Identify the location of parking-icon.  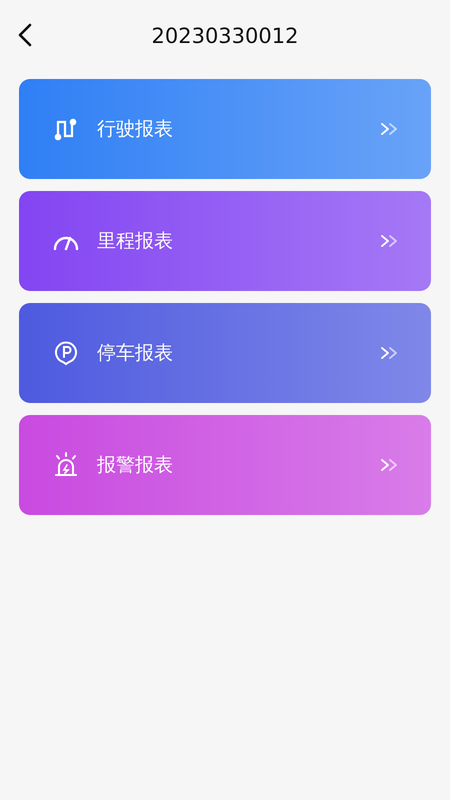
(66, 353).